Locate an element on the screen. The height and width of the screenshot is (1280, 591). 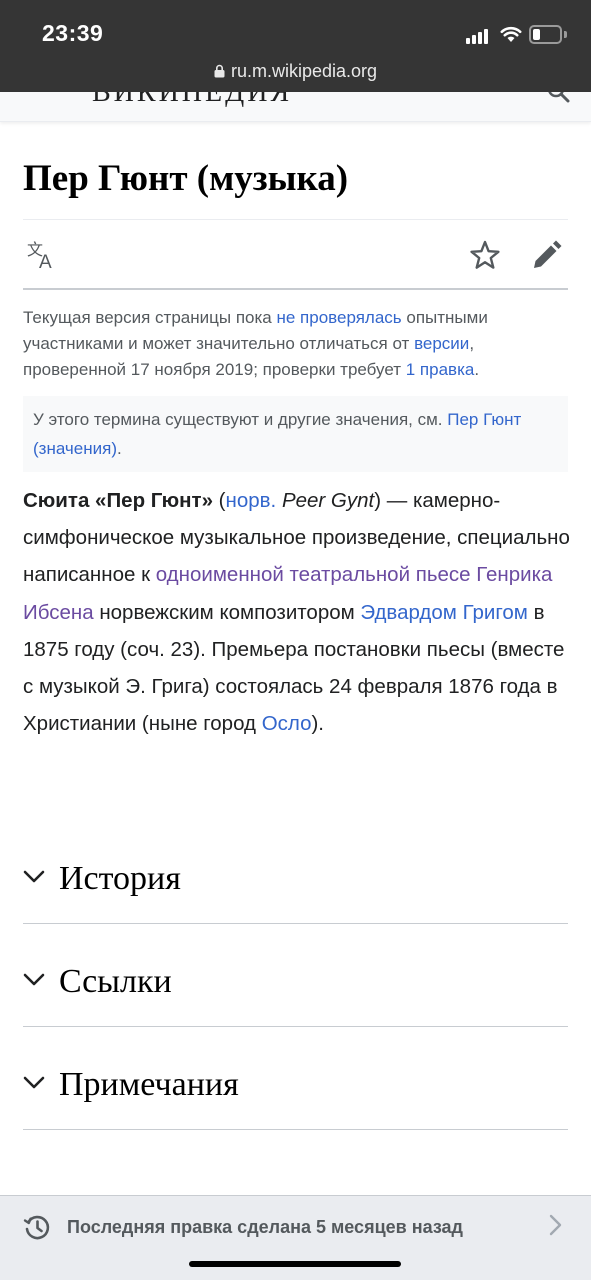
last-modified-text: Последняя правка сделана 5 месяцев назад is located at coordinates (265, 1227).